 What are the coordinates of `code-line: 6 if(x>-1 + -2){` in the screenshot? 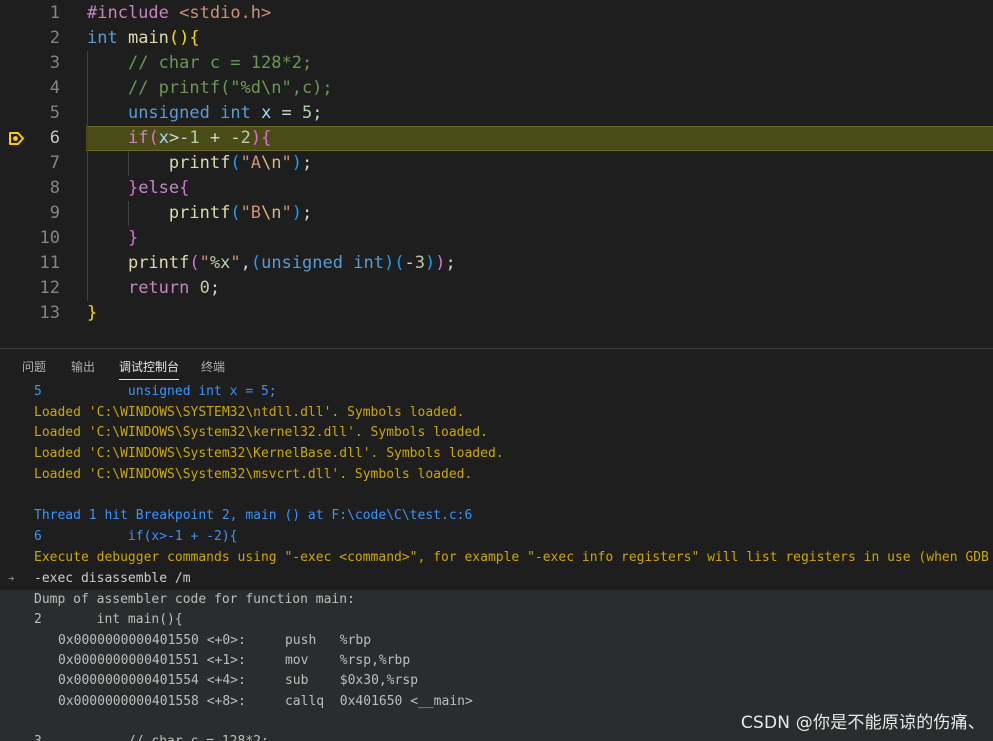 It's located at (496, 138).